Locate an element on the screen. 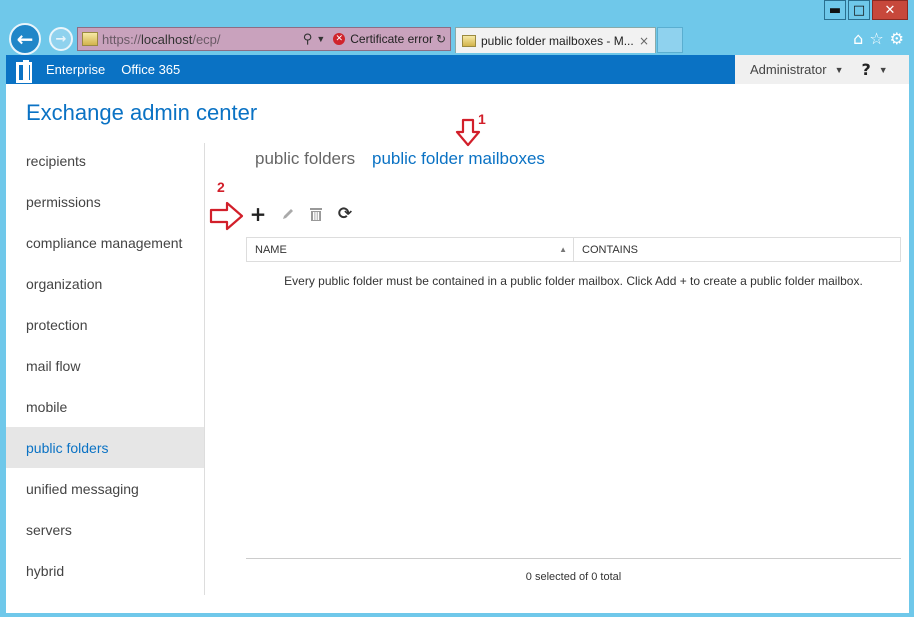  sidebar-item-permissions: permissions is located at coordinates (105, 201).